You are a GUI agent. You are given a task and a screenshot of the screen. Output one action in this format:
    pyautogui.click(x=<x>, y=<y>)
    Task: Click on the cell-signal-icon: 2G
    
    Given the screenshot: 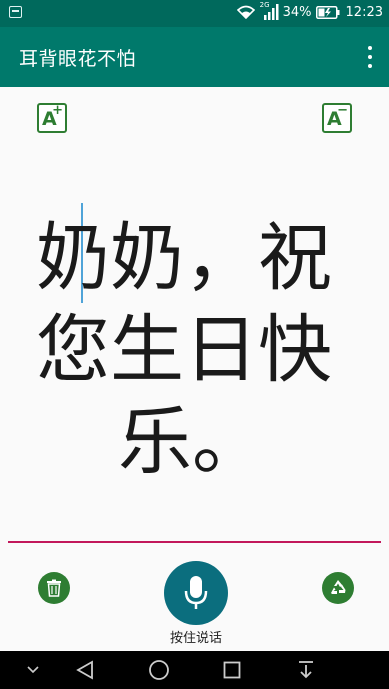 What is the action you would take?
    pyautogui.click(x=269, y=10)
    